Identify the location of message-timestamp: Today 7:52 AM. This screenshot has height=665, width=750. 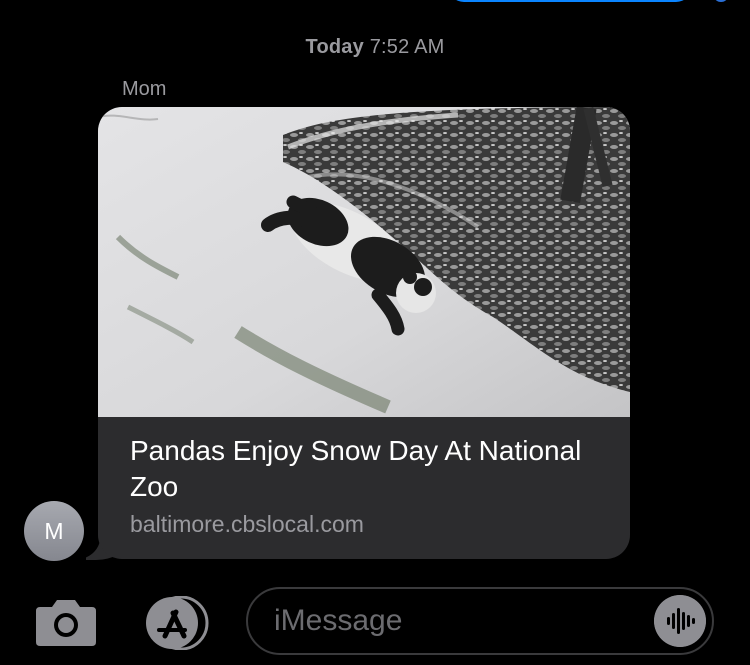
(375, 47).